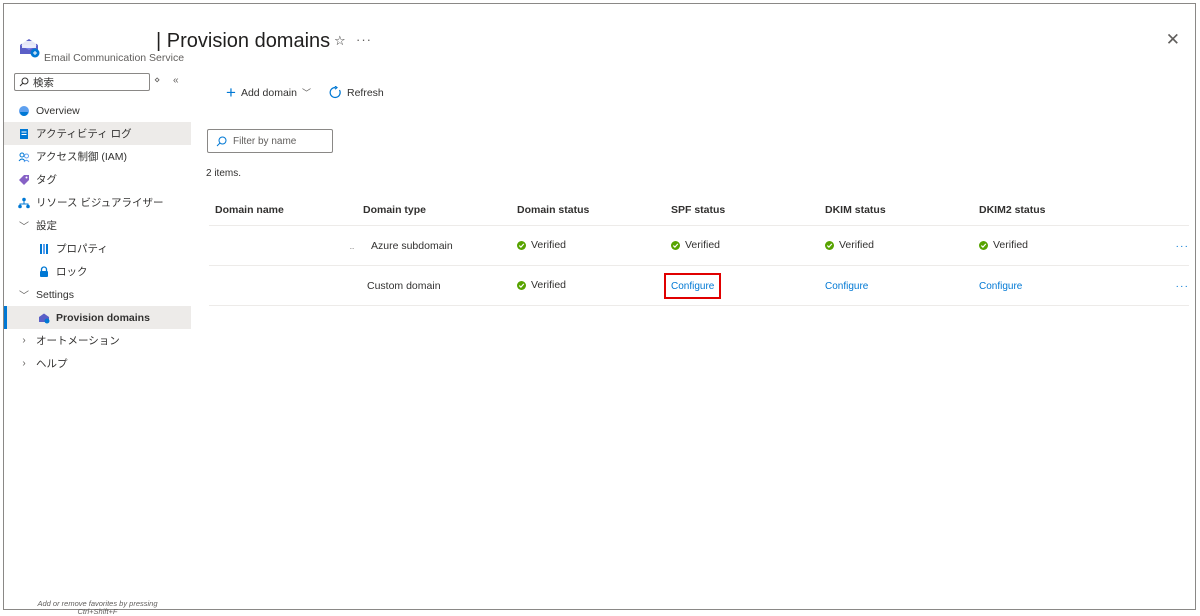 The width and height of the screenshot is (1200, 616). Describe the element at coordinates (44, 271) in the screenshot. I see `lock-icon` at that location.